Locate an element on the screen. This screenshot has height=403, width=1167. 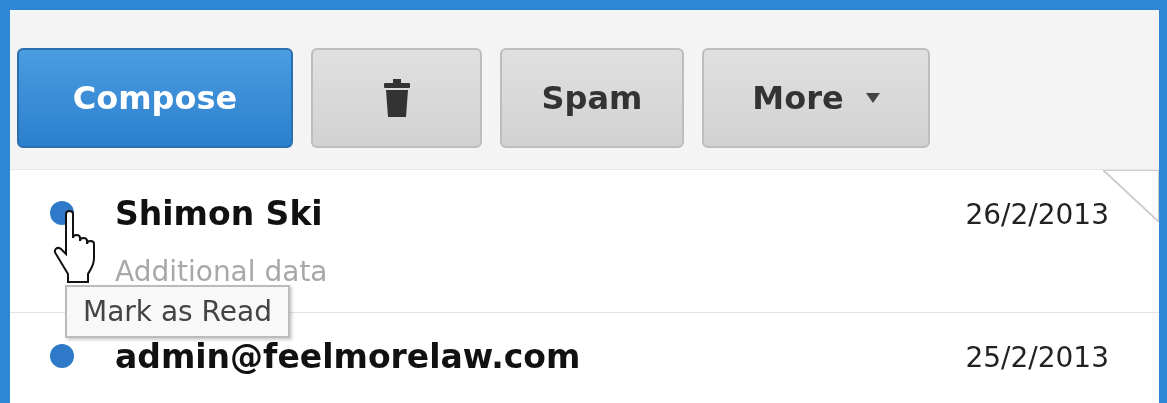
tooltip: Mark as Read is located at coordinates (177, 311).